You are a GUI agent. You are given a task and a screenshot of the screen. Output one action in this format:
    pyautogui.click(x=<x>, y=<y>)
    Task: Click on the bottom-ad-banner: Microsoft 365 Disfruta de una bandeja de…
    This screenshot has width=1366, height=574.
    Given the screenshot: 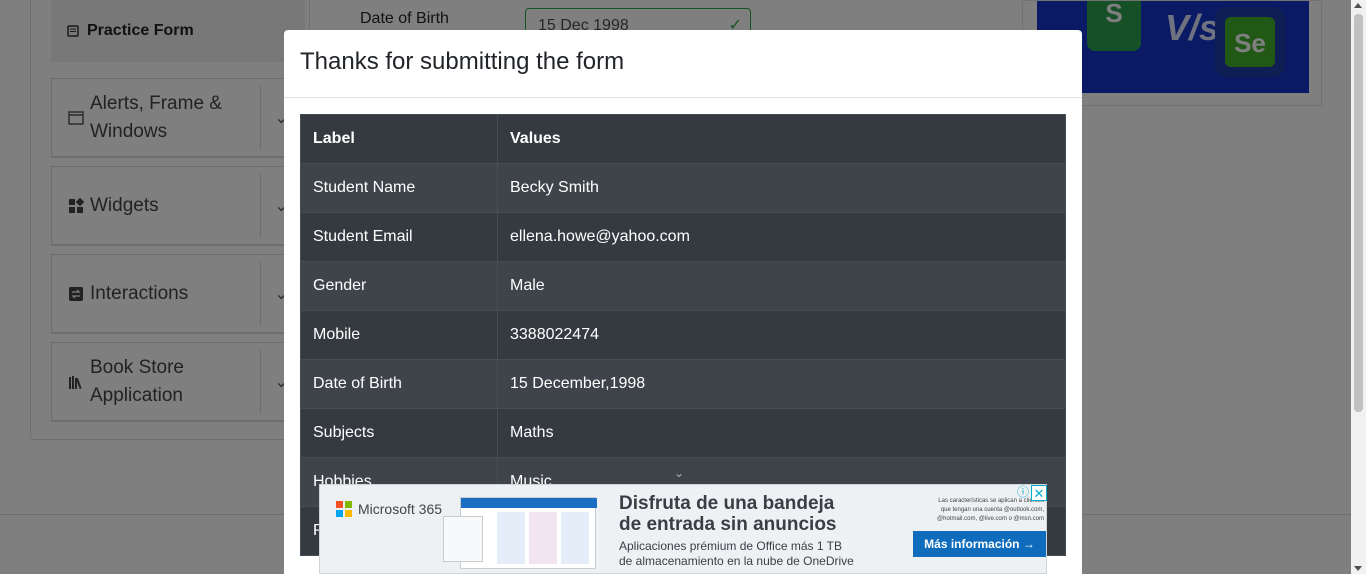 What is the action you would take?
    pyautogui.click(x=683, y=529)
    